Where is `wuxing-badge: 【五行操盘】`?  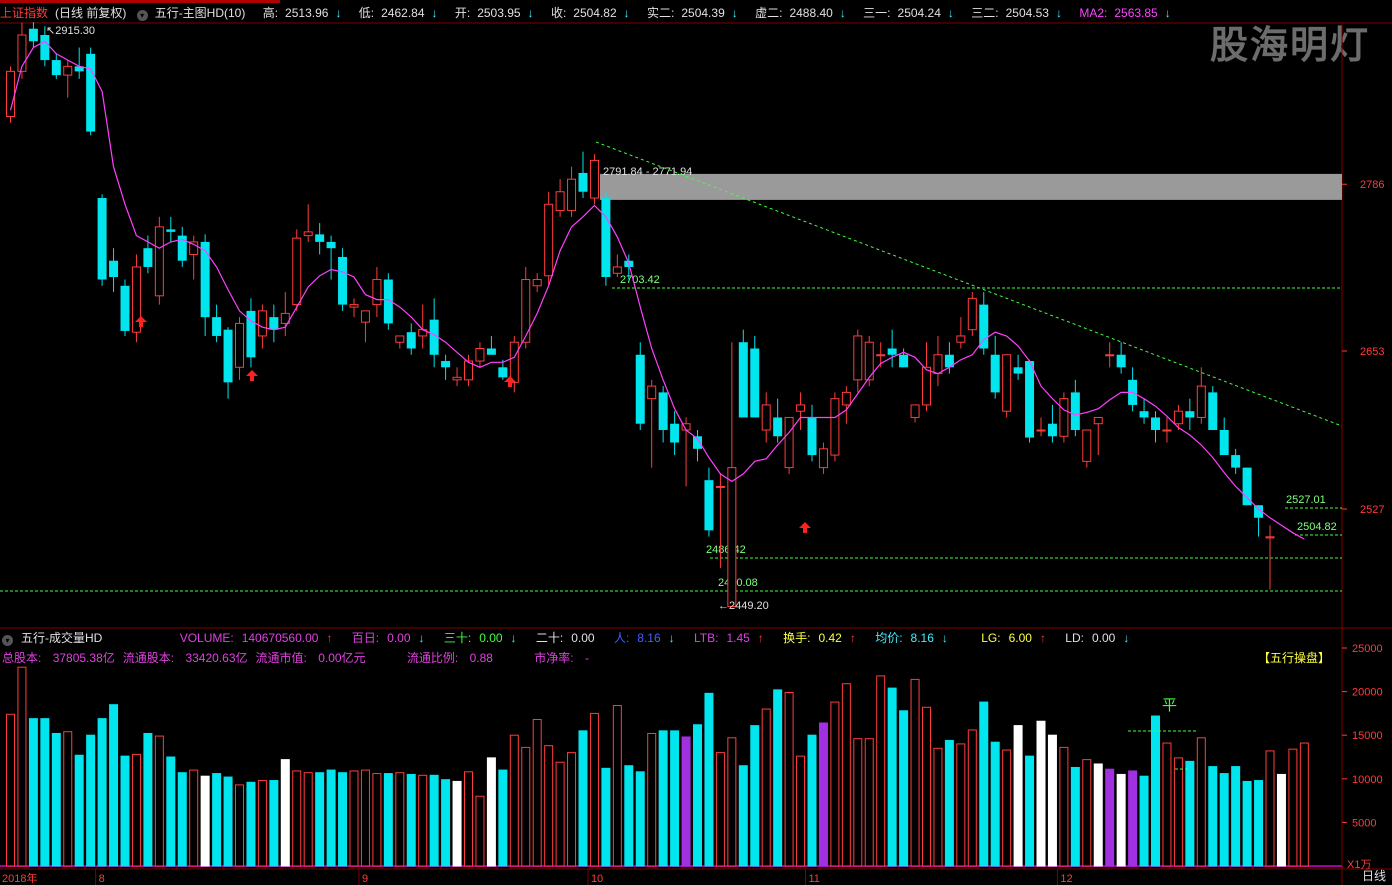
wuxing-badge: 【五行操盘】 is located at coordinates (1294, 657).